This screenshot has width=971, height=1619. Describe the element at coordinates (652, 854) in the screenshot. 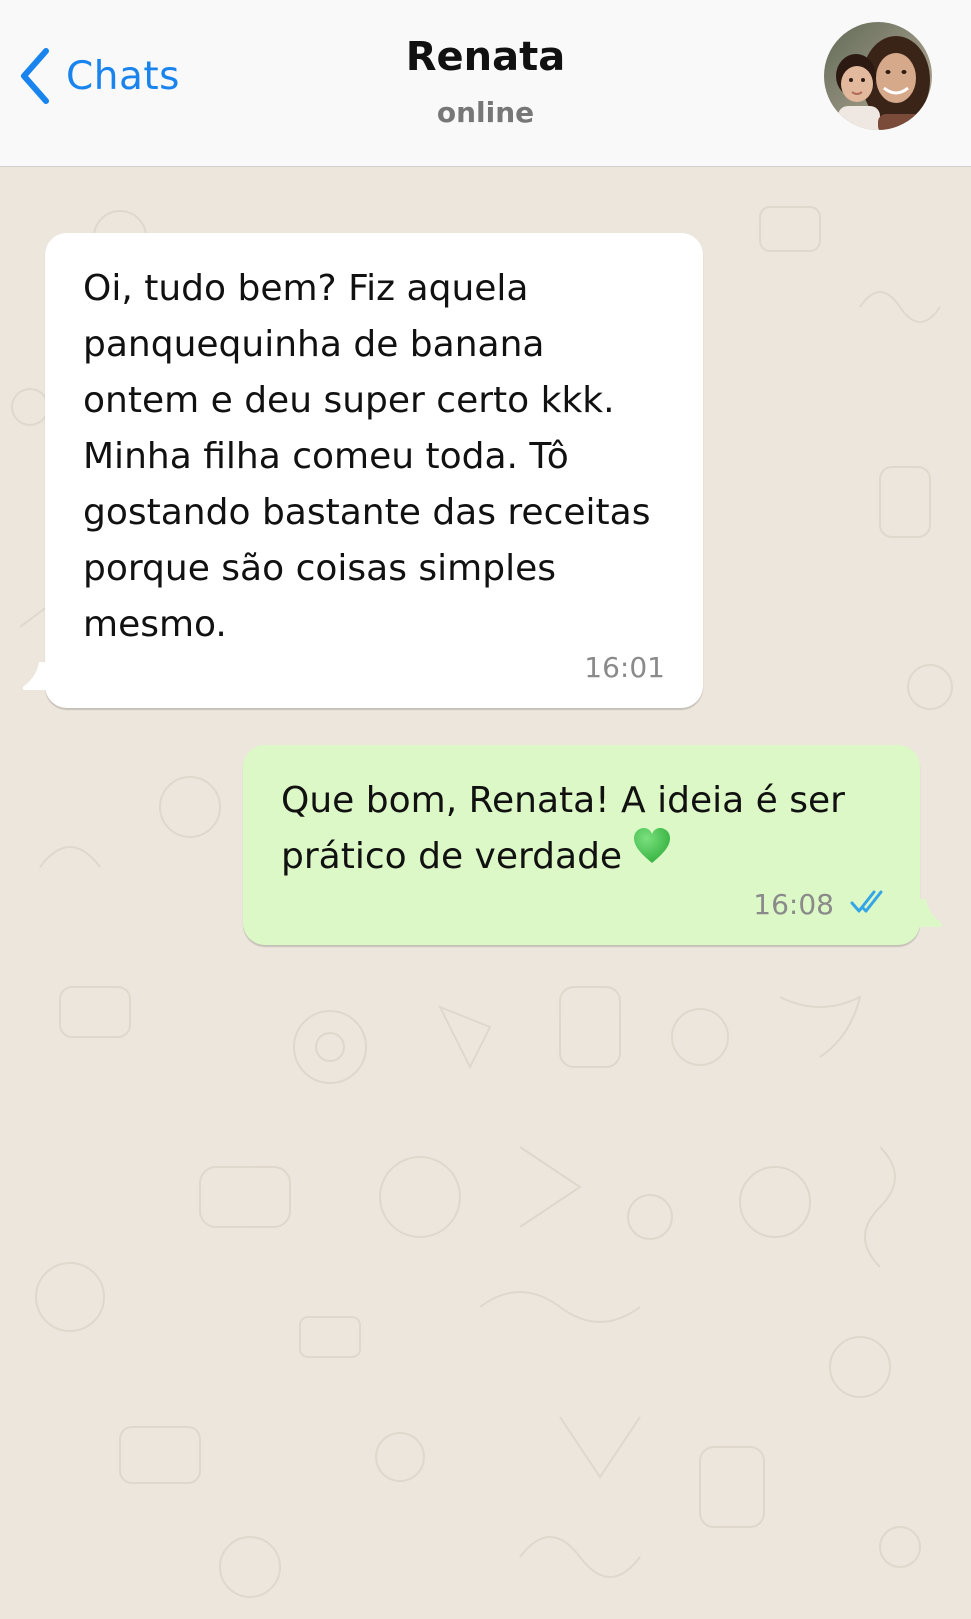

I see `green-heart-icon` at that location.